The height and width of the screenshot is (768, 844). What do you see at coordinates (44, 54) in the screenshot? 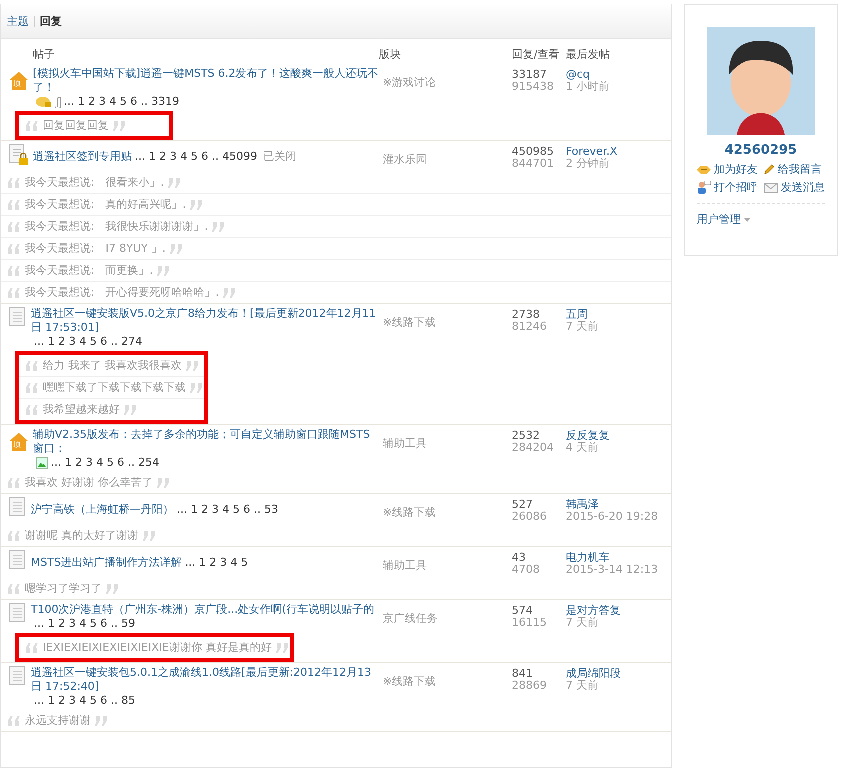
I see `column-header: 帖子` at bounding box center [44, 54].